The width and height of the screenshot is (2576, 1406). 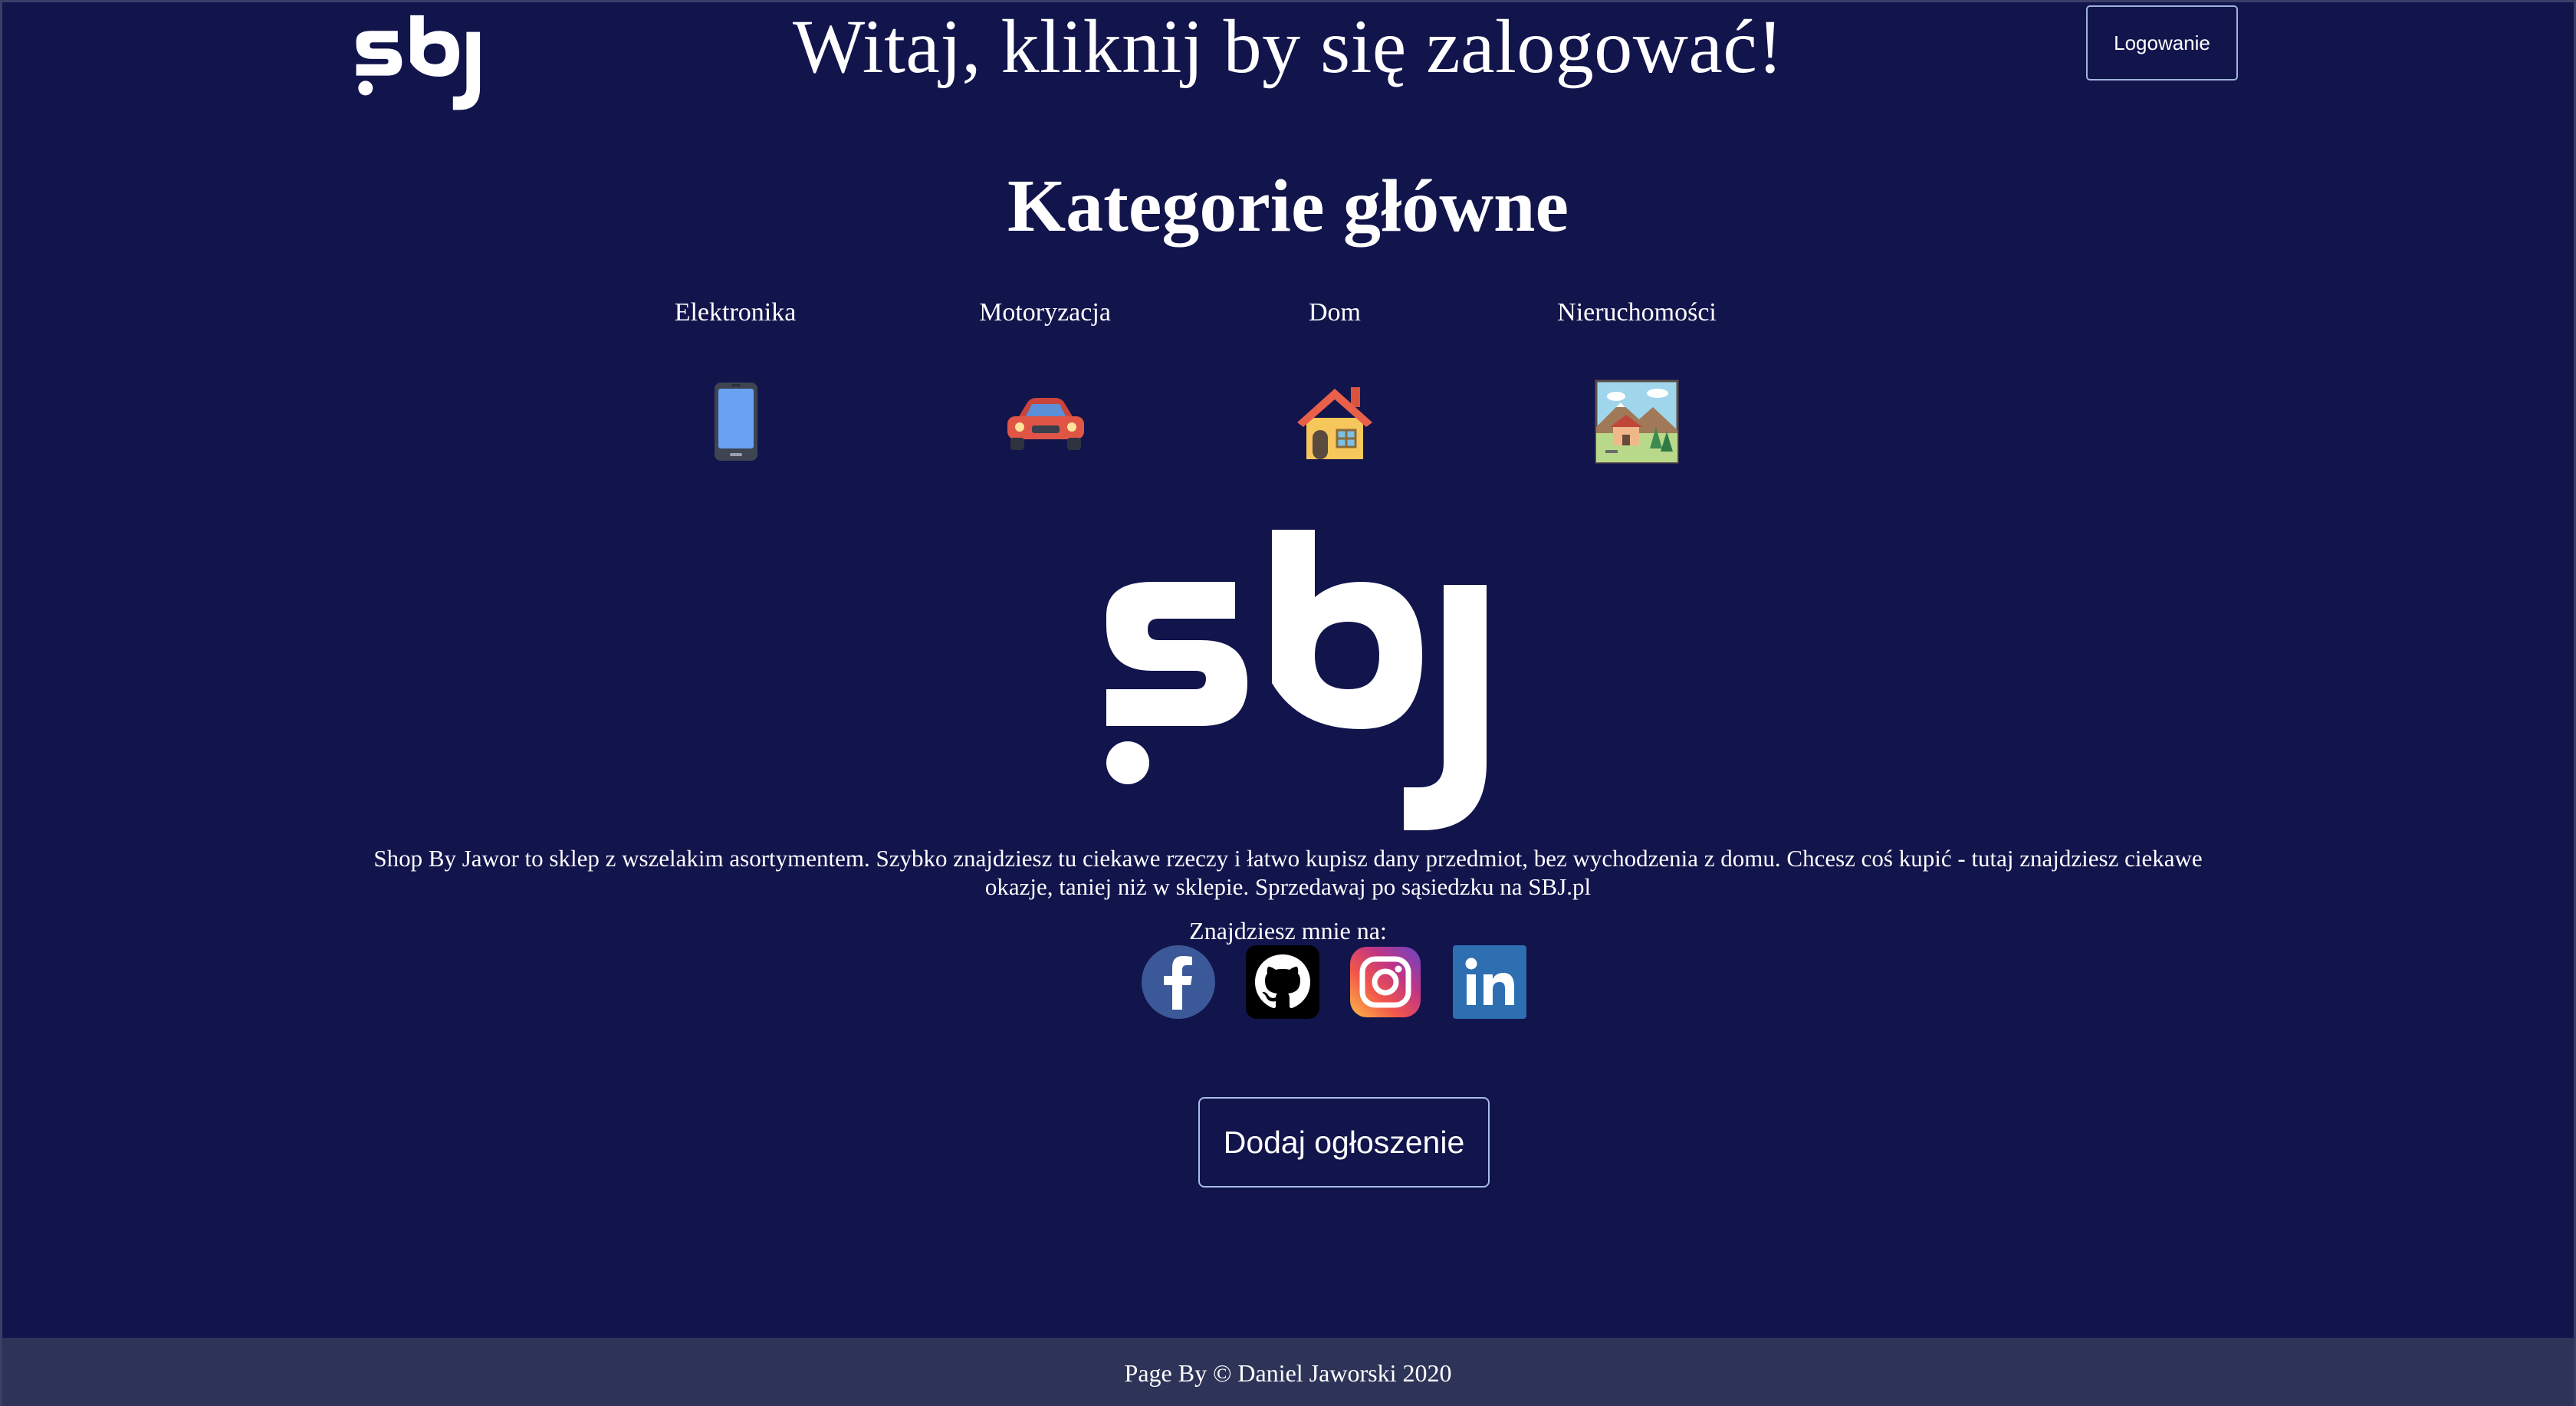 I want to click on category-nieruchomosci: Nieruchomości, so click(x=1637, y=379).